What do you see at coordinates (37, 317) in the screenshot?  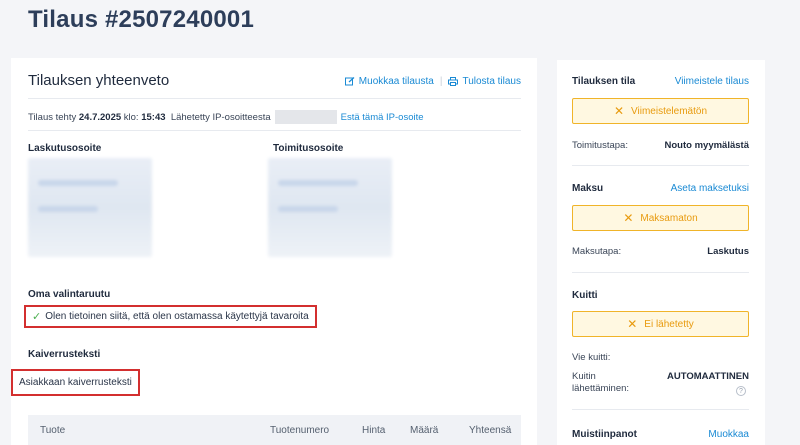 I see `checkmark-icon: ✓` at bounding box center [37, 317].